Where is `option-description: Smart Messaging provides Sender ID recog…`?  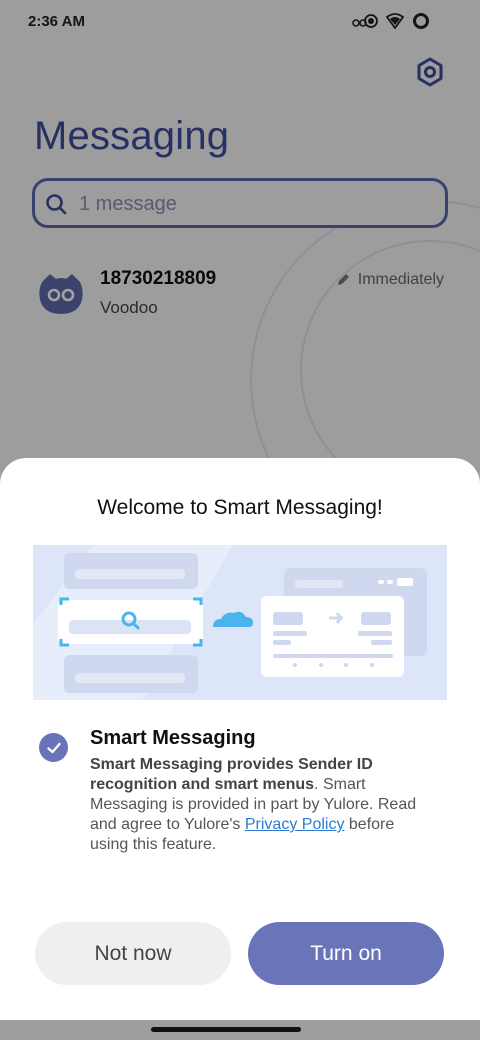 option-description: Smart Messaging provides Sender ID recog… is located at coordinates (255, 805).